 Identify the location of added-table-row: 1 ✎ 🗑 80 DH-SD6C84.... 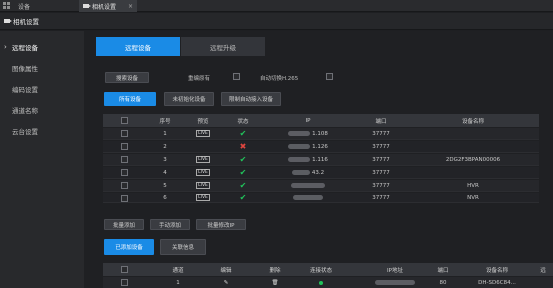
(328, 282).